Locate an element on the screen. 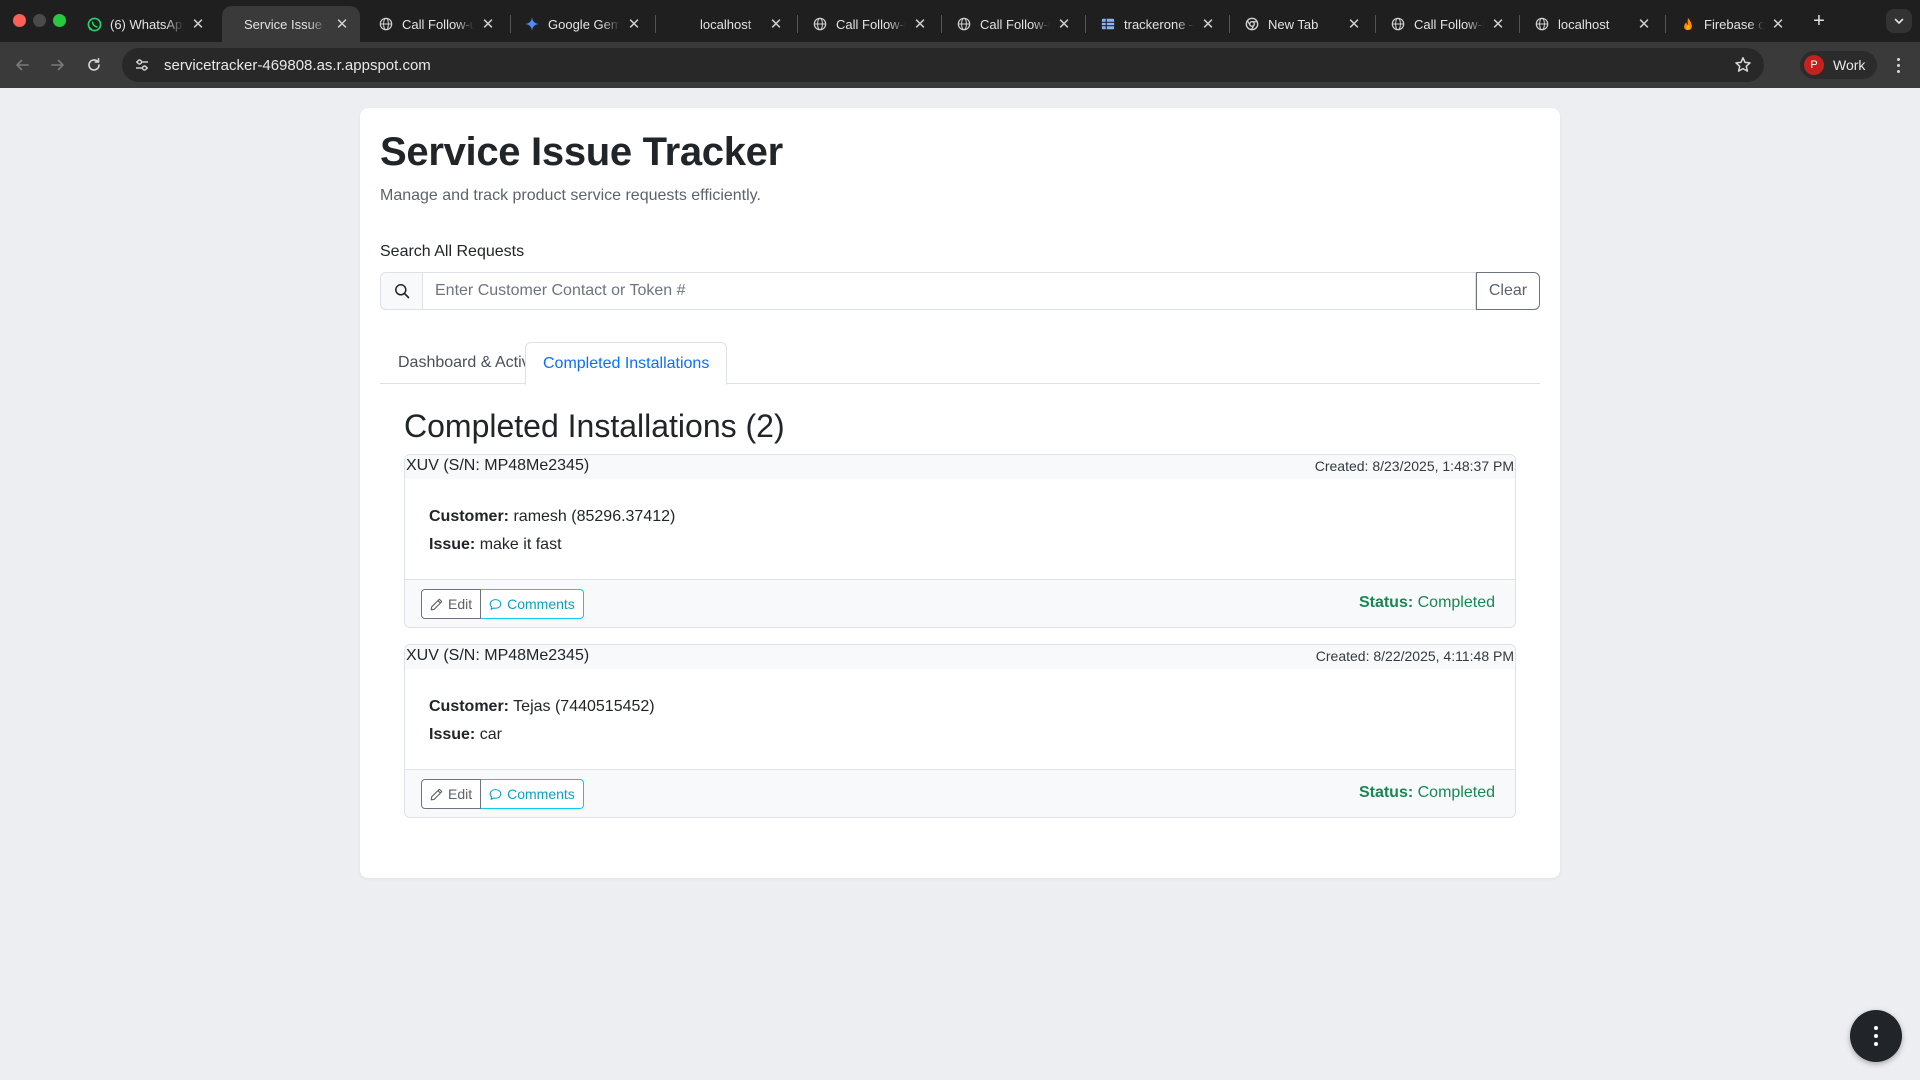  request-actions: Edit Comments is located at coordinates (502, 794).